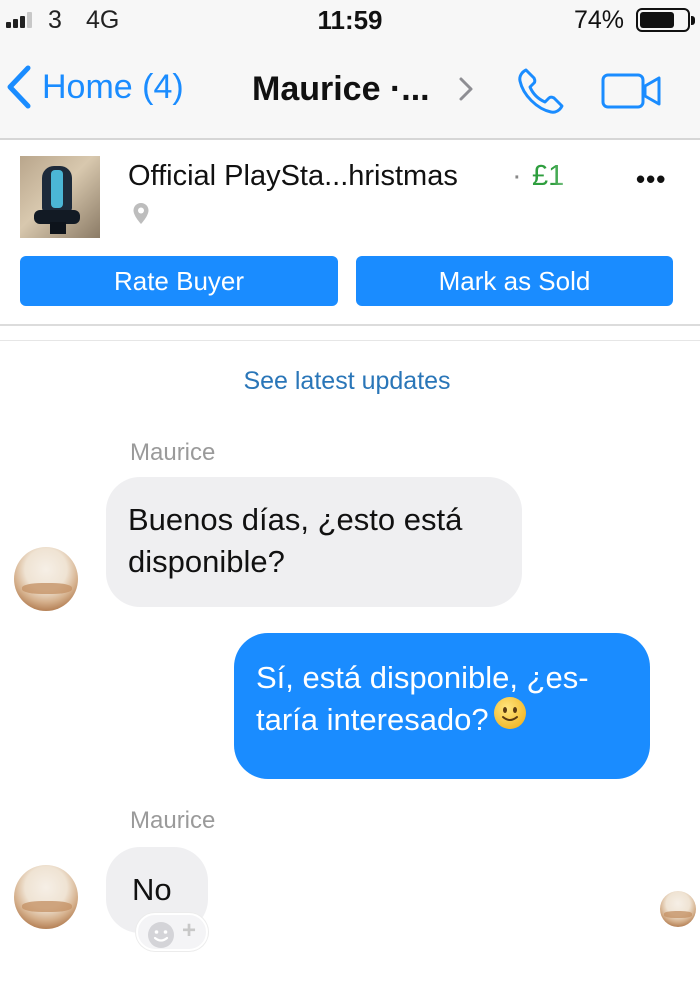  Describe the element at coordinates (141, 216) in the screenshot. I see `location-pin-icon` at that location.